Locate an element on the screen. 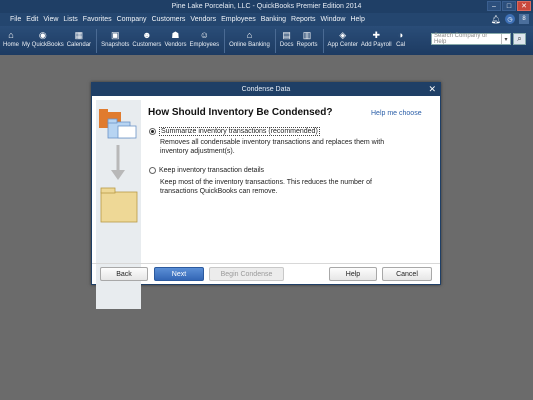  dialog-title-bar: Condense Data ✕ is located at coordinates (266, 89).